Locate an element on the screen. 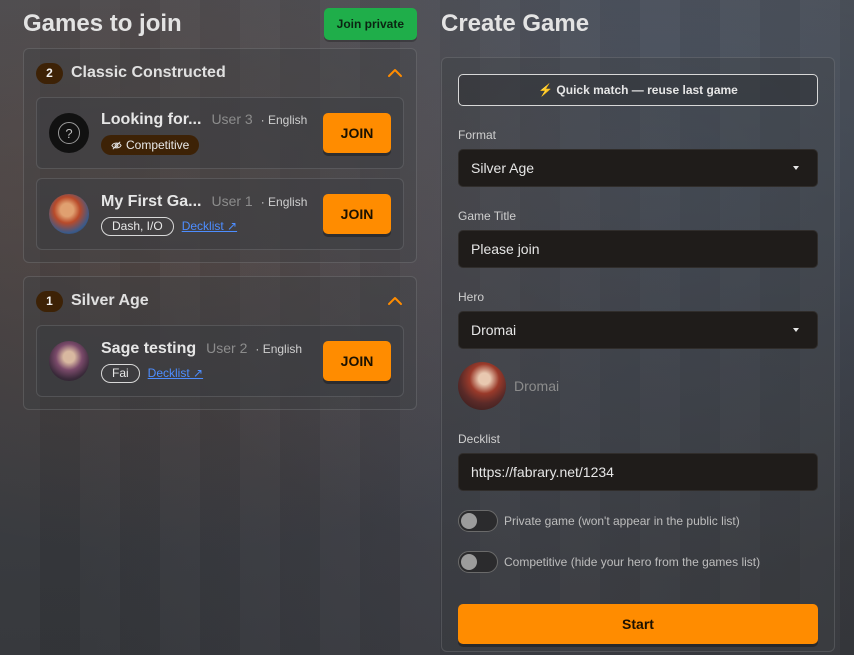  decklist-input: https://fabrary.net/1234 is located at coordinates (638, 472).